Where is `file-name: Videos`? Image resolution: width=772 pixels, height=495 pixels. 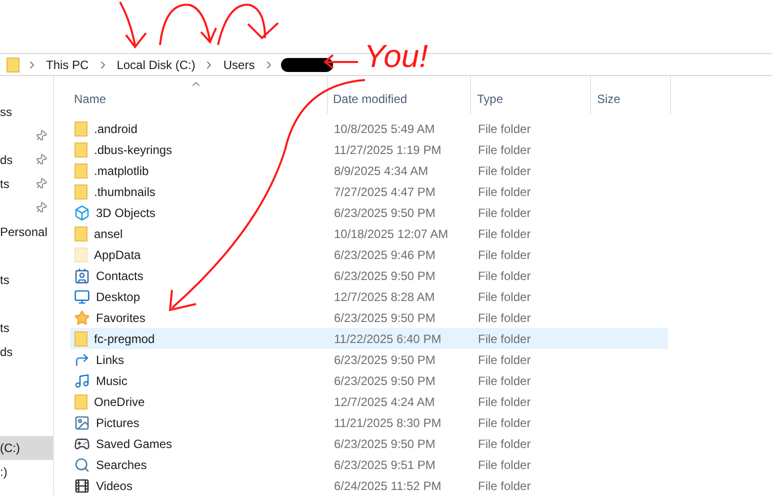 file-name: Videos is located at coordinates (114, 486).